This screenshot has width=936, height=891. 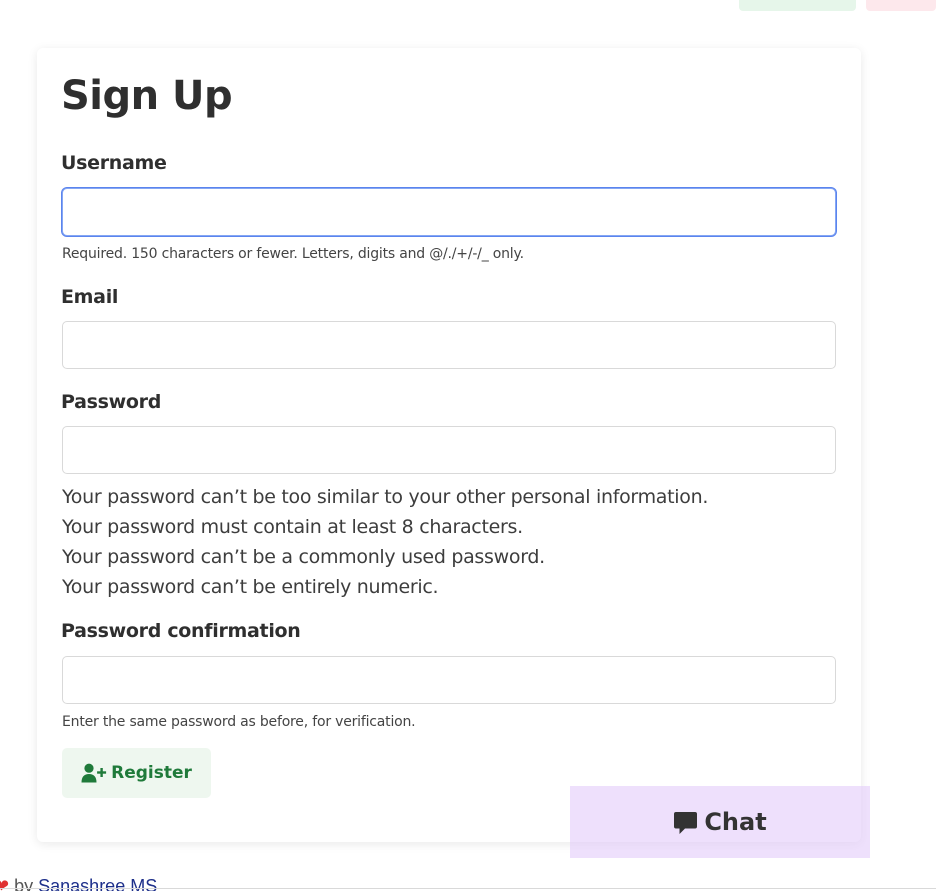 What do you see at coordinates (449, 680) in the screenshot?
I see `password-confirmation-input` at bounding box center [449, 680].